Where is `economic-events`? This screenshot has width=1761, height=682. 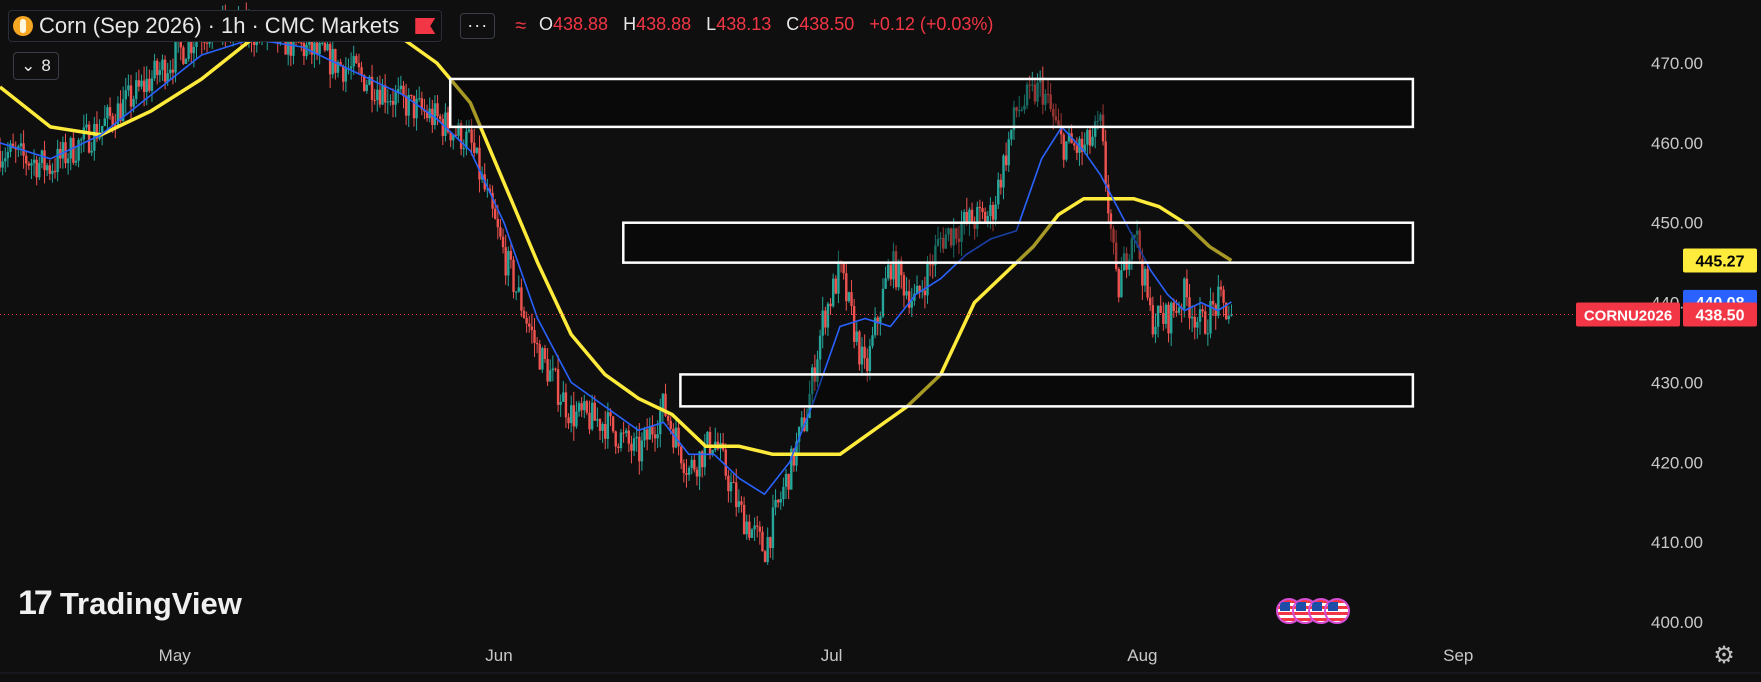
economic-events is located at coordinates (1321, 612).